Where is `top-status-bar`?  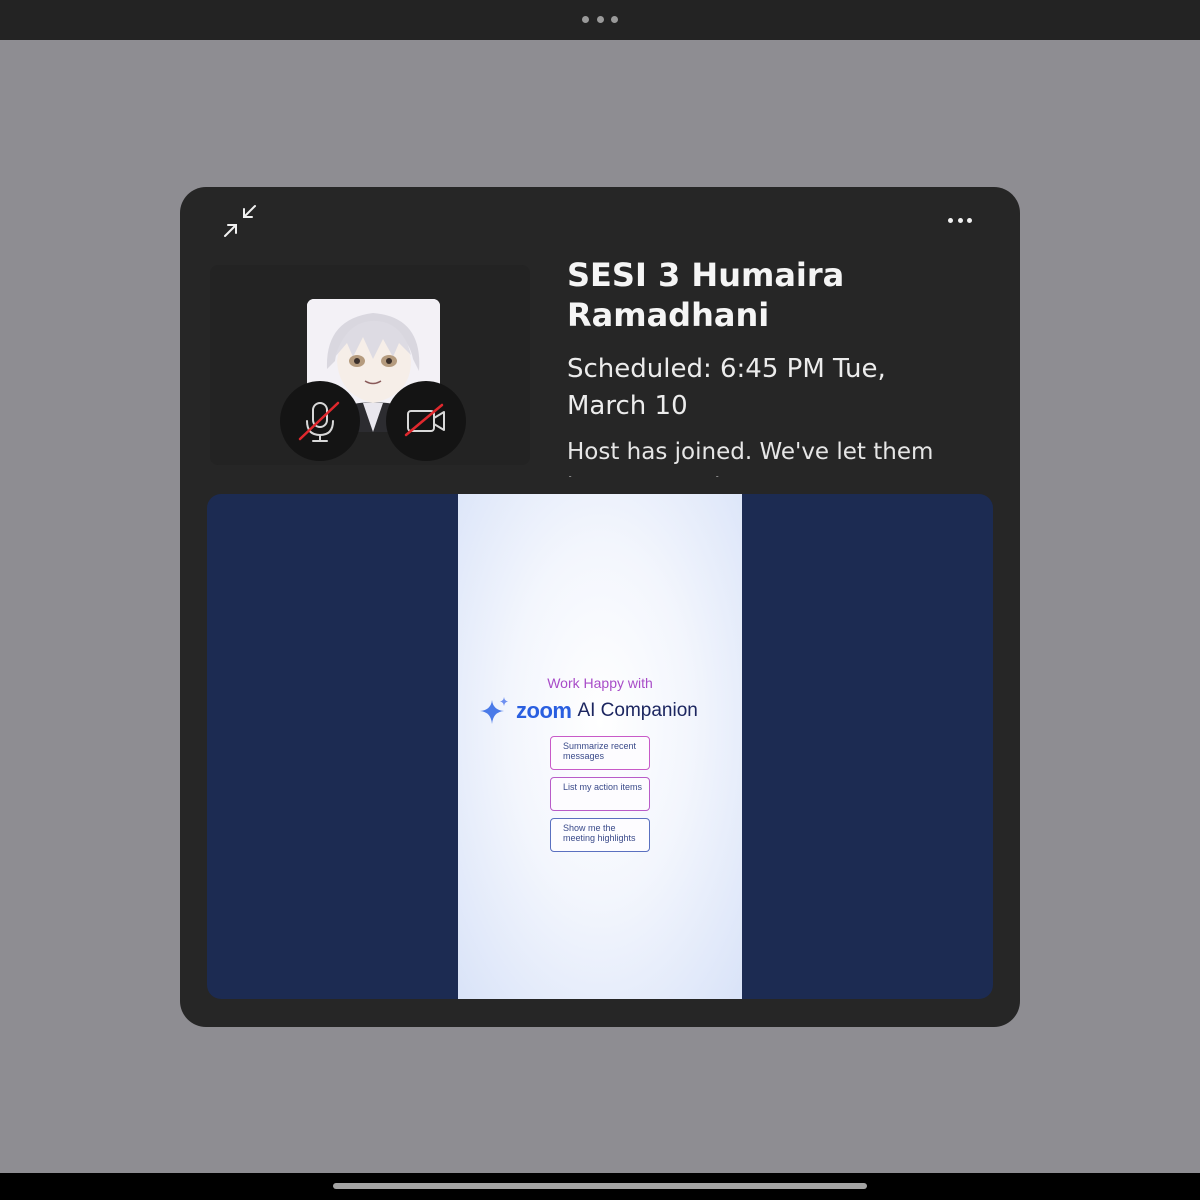 top-status-bar is located at coordinates (600, 20).